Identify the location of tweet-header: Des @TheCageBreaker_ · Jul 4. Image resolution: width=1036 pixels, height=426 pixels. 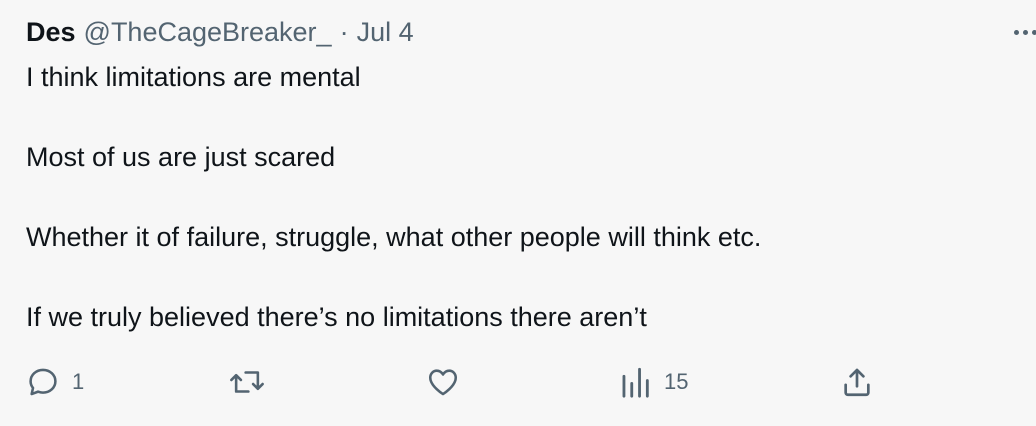
(220, 32).